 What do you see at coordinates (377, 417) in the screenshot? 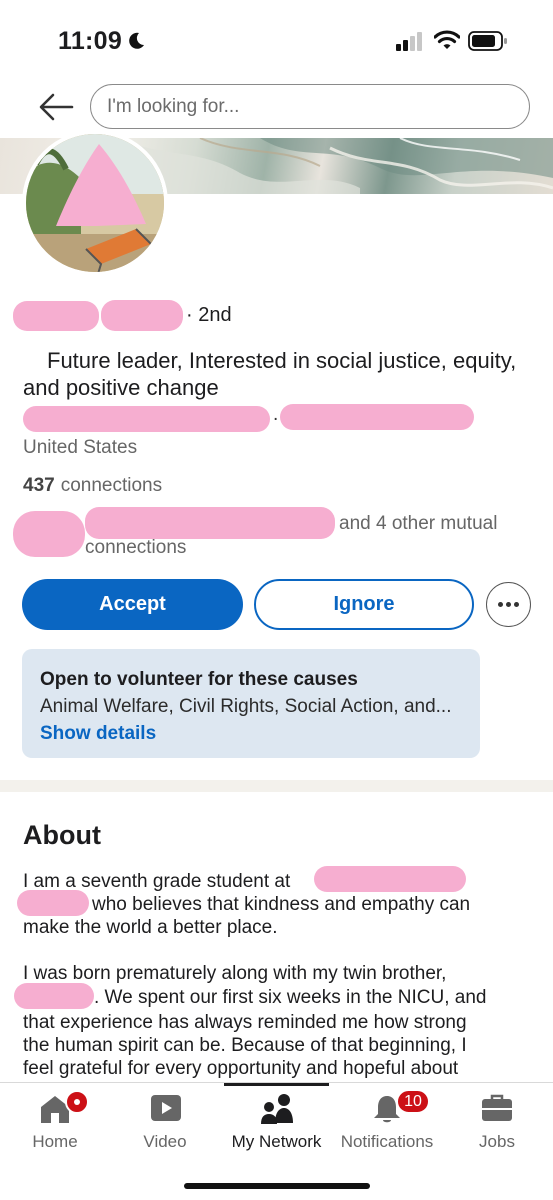
I see `redacted-company` at bounding box center [377, 417].